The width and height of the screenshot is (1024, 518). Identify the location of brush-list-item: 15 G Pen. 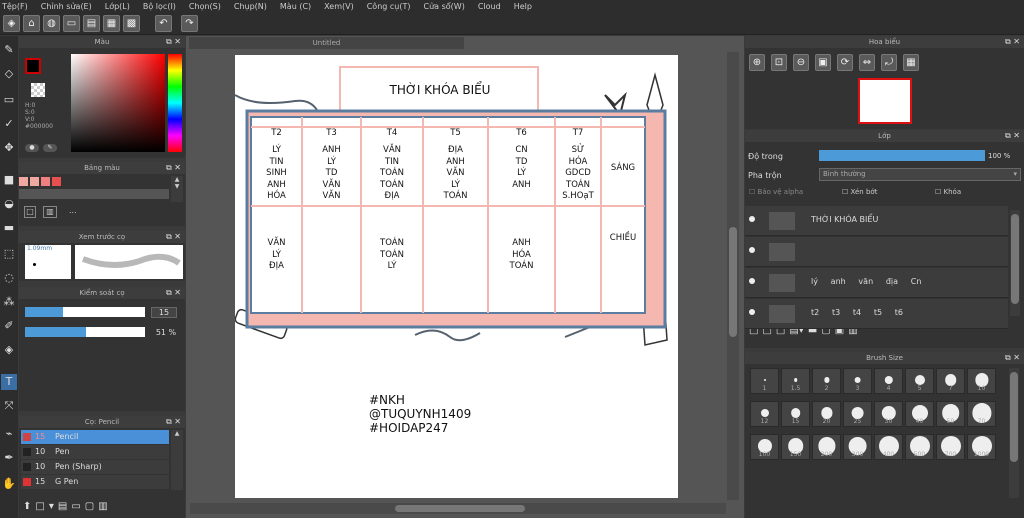
(95, 482).